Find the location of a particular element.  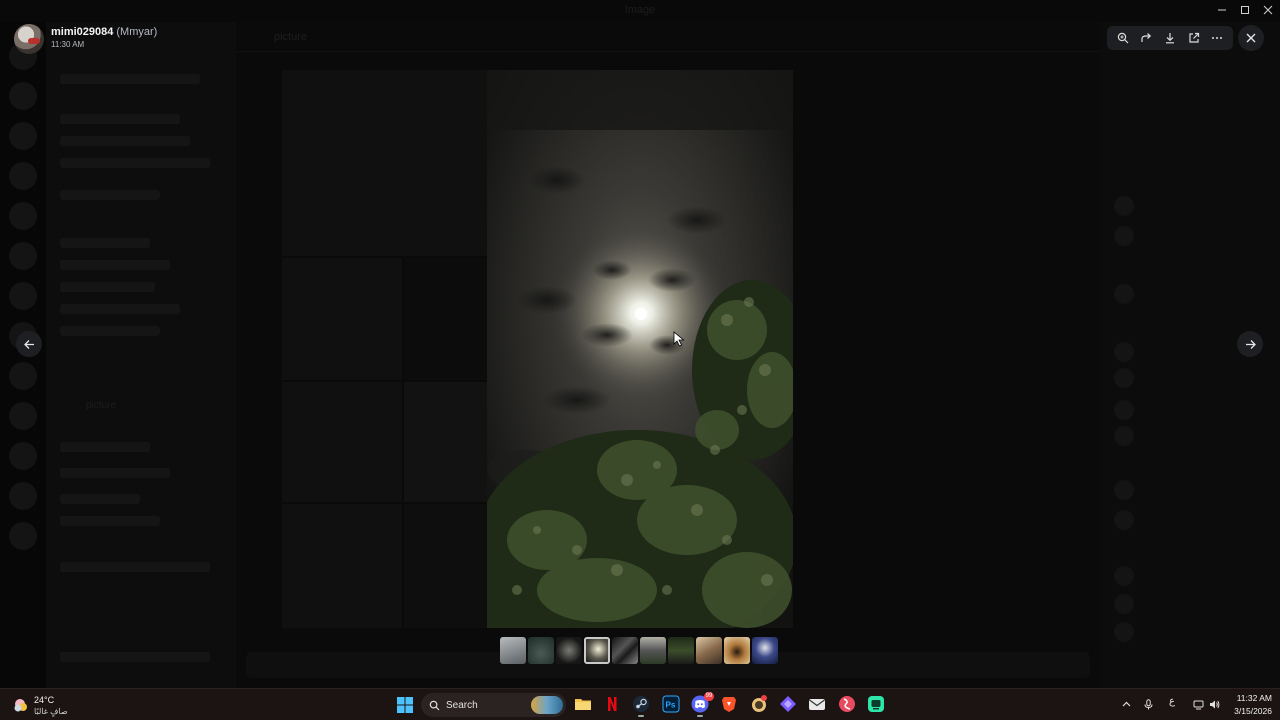

taskbar-netflix is located at coordinates (612, 704).